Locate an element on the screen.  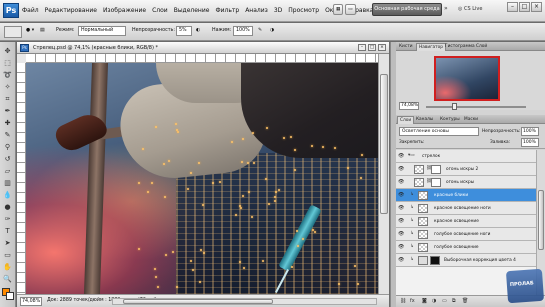
doc-maximize-icon: □ is located at coordinates (372, 47).